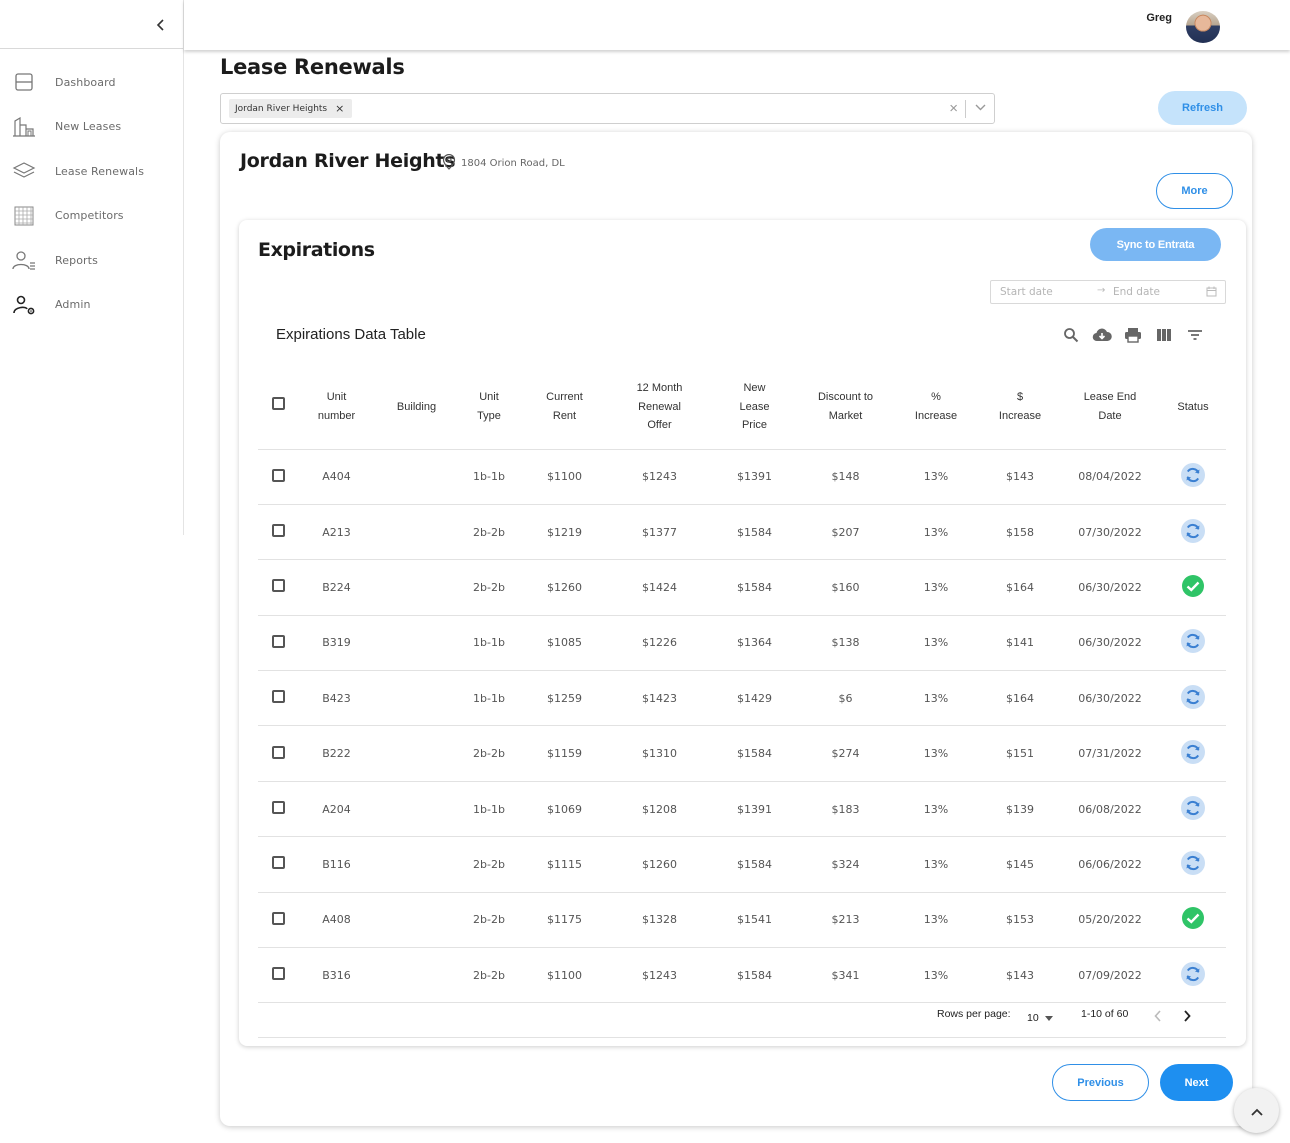  I want to click on top-bar: Greg, so click(737, 25).